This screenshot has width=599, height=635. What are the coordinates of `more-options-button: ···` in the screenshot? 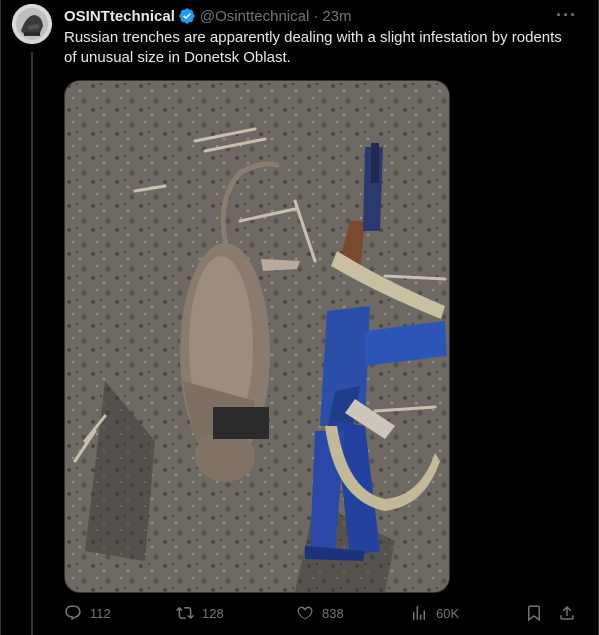 It's located at (566, 15).